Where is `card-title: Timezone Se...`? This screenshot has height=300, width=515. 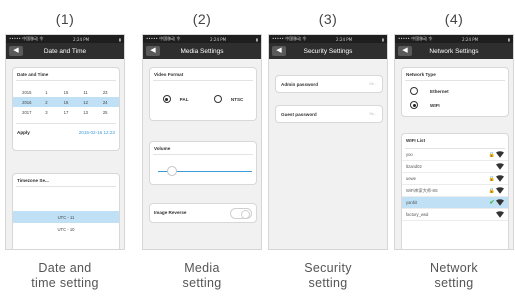
card-title: Timezone Se... is located at coordinates (33, 180).